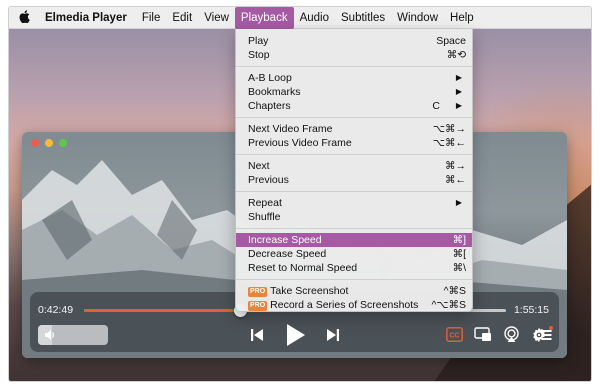 The width and height of the screenshot is (600, 387). What do you see at coordinates (354, 240) in the screenshot?
I see `menu-item-increase-speed: Increase Speed ⌘]` at bounding box center [354, 240].